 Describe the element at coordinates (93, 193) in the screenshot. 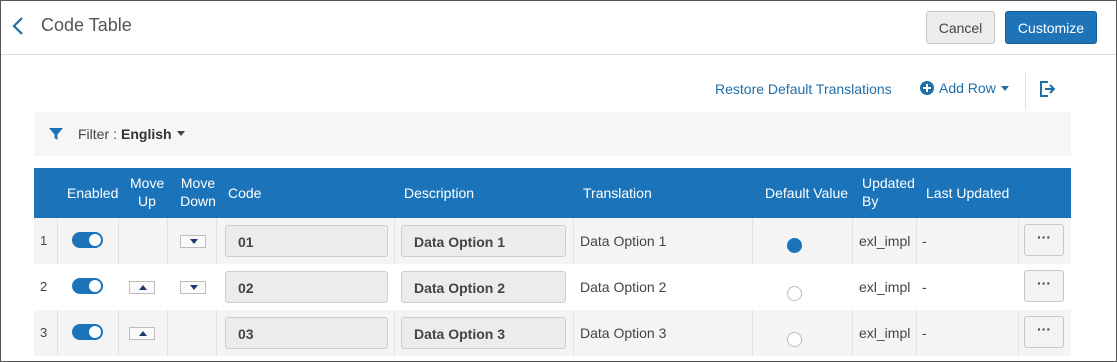

I see `header-enabled: Enabled` at that location.